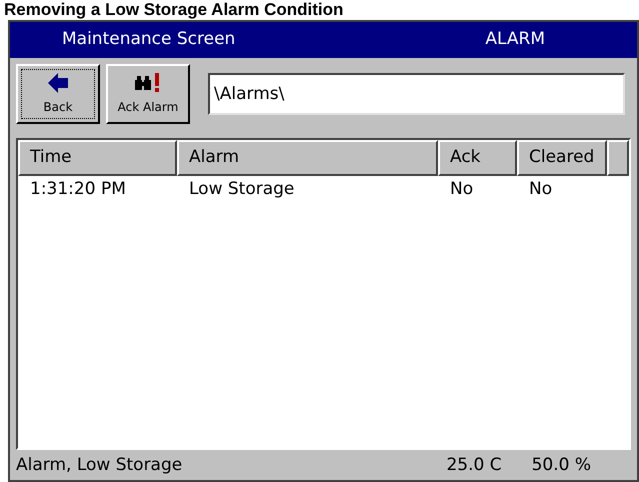  What do you see at coordinates (474, 466) in the screenshot?
I see `temperature-reading: 25.0 C` at bounding box center [474, 466].